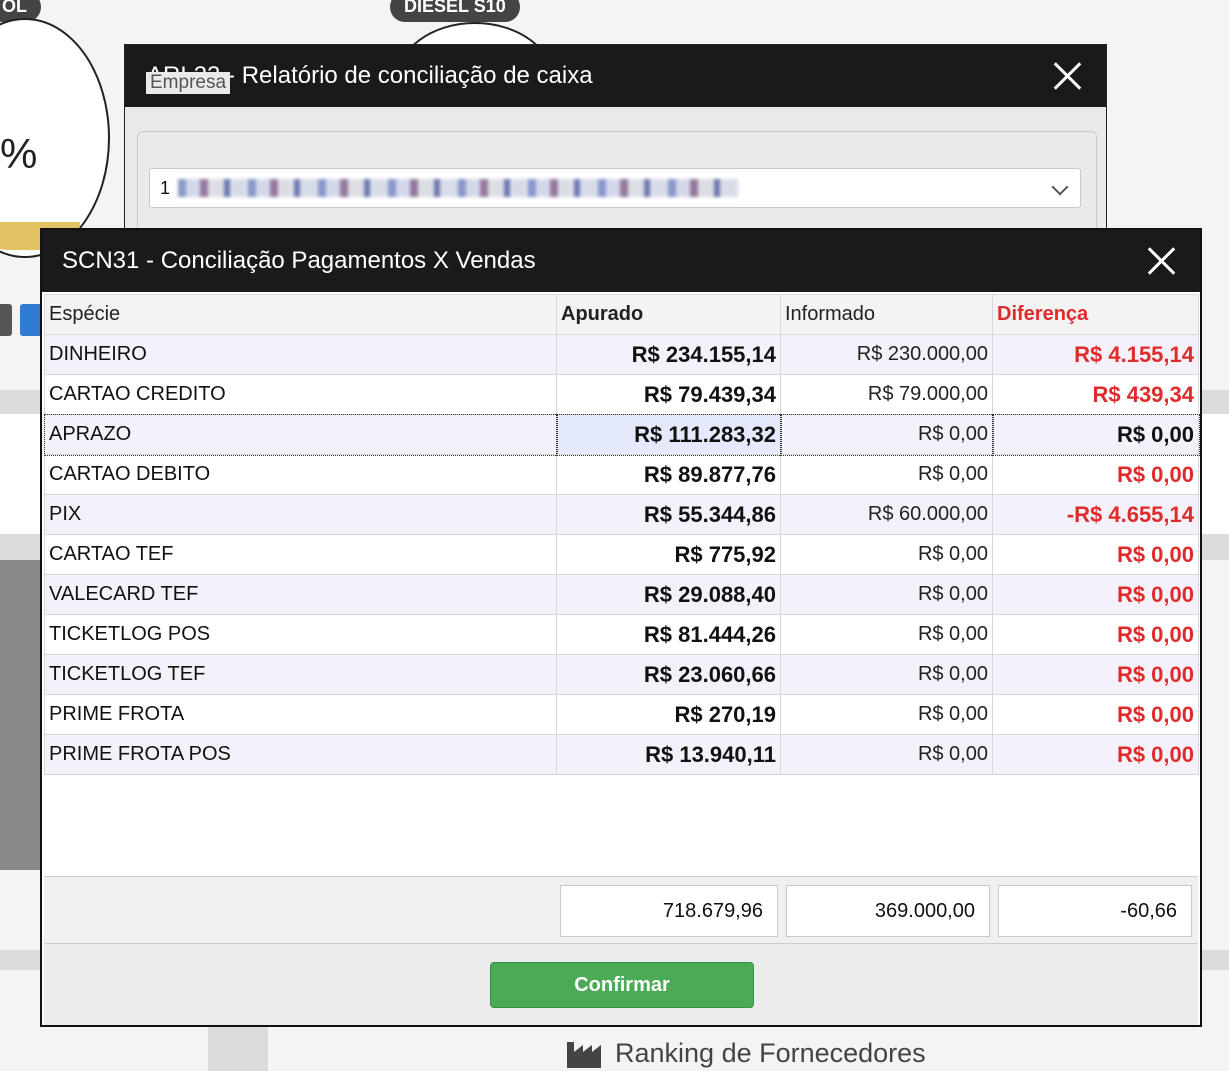 The width and height of the screenshot is (1229, 1071). I want to click on cell-especie: PRIME FROTA, so click(300, 714).